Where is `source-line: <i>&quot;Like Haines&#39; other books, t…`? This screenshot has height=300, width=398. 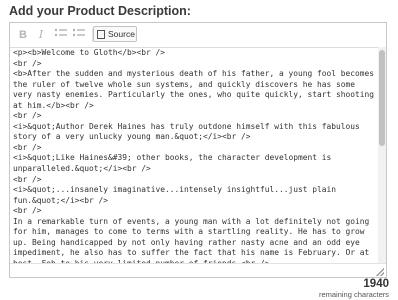 source-line: <i>&quot;Like Haines&#39; other books, t… is located at coordinates (172, 158).